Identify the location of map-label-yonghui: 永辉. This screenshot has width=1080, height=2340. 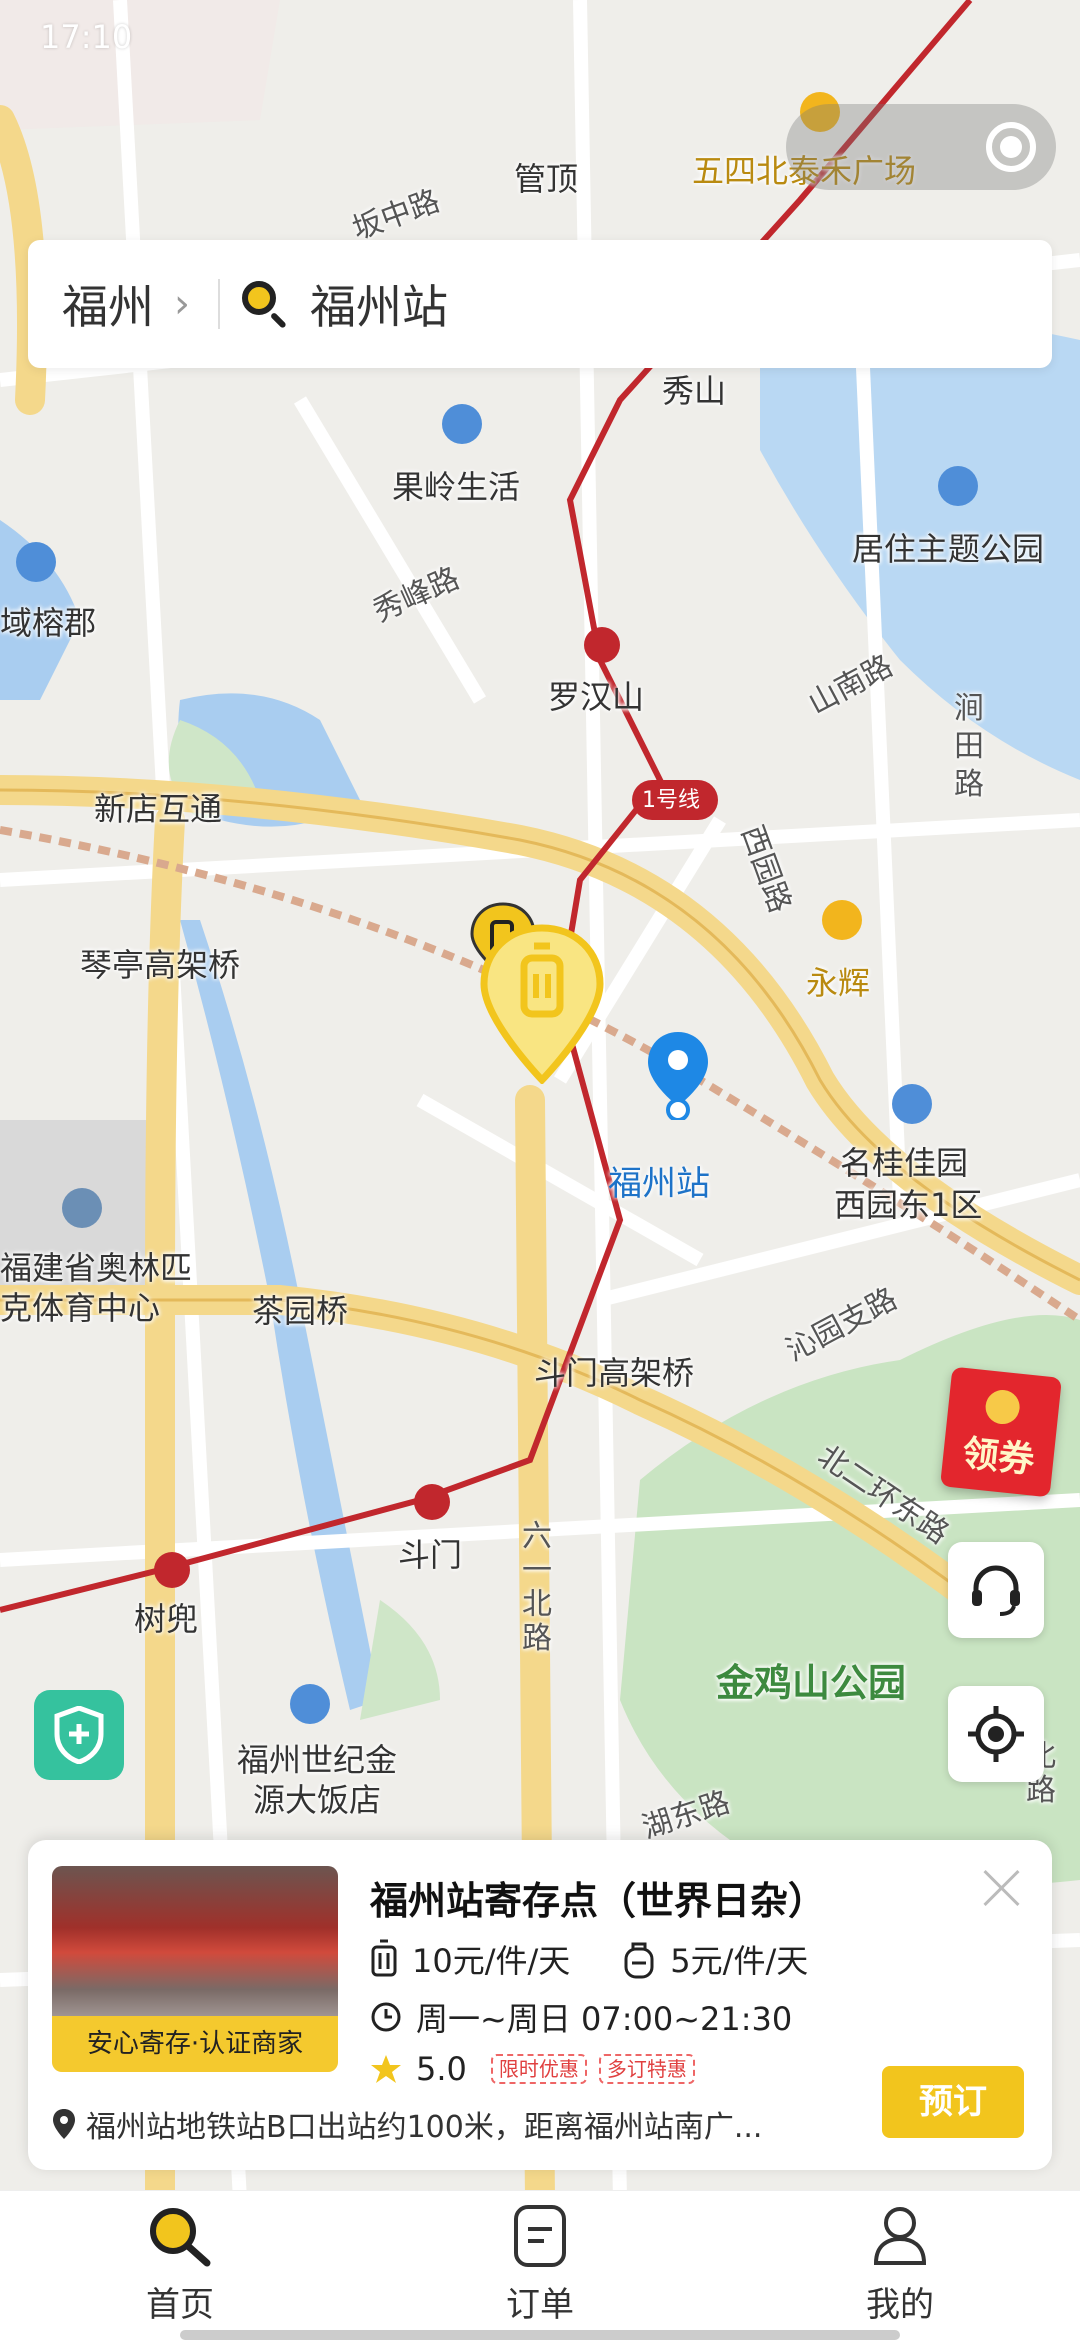
(838, 983).